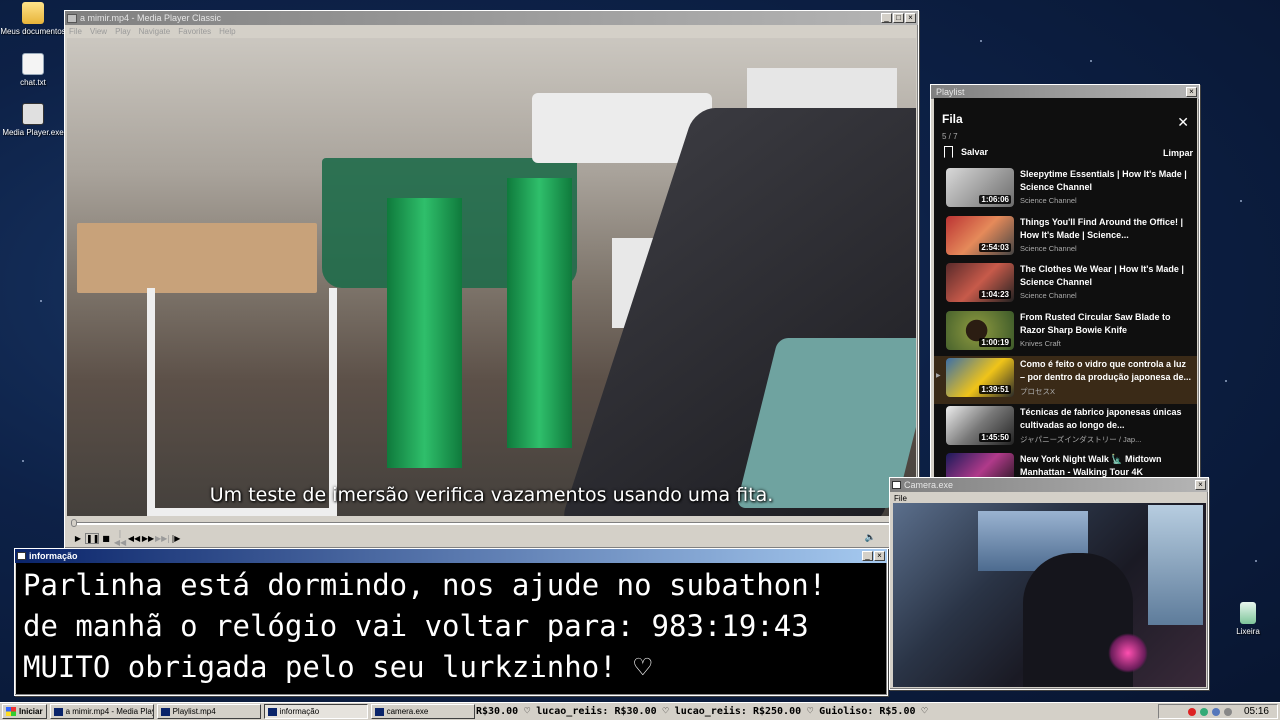  What do you see at coordinates (451, 556) in the screenshot?
I see `info-titlebar: informação _ ×` at bounding box center [451, 556].